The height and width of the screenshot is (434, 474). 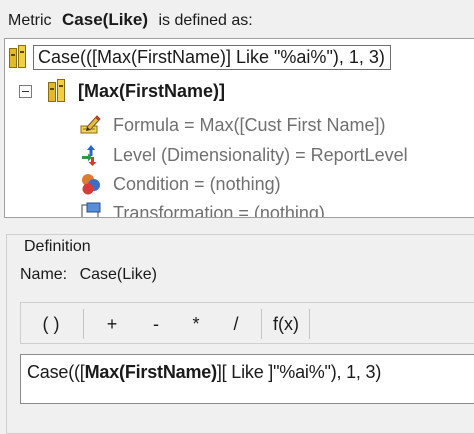 What do you see at coordinates (260, 154) in the screenshot?
I see `property-label: Level (Dimensionality) = ReportLevel` at bounding box center [260, 154].